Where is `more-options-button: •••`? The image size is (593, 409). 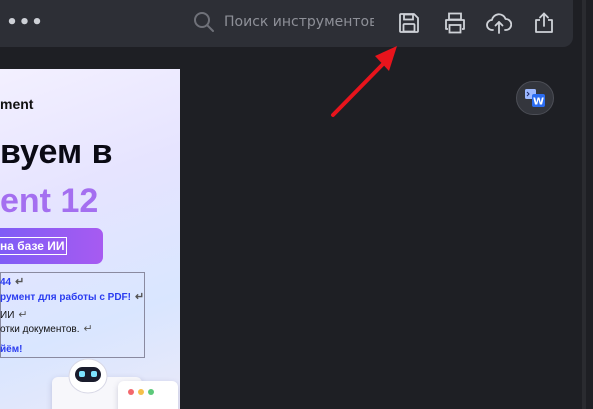
more-options-button: ••• is located at coordinates (24, 22).